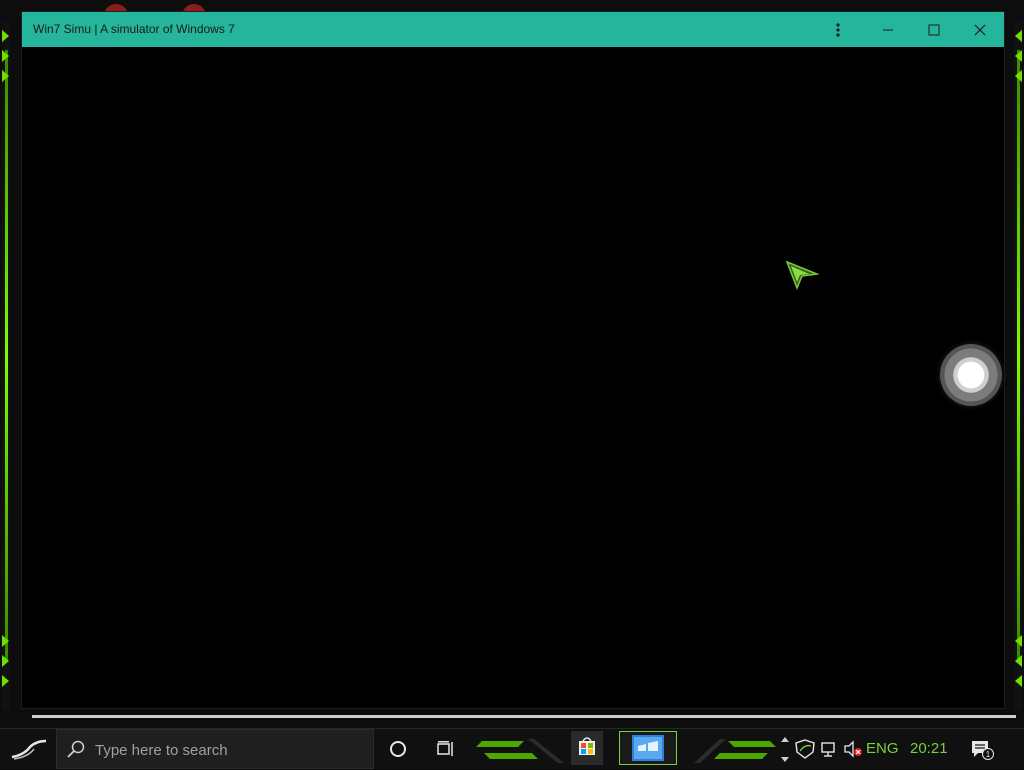 This screenshot has width=1024, height=770. I want to click on cortana-icon, so click(398, 749).